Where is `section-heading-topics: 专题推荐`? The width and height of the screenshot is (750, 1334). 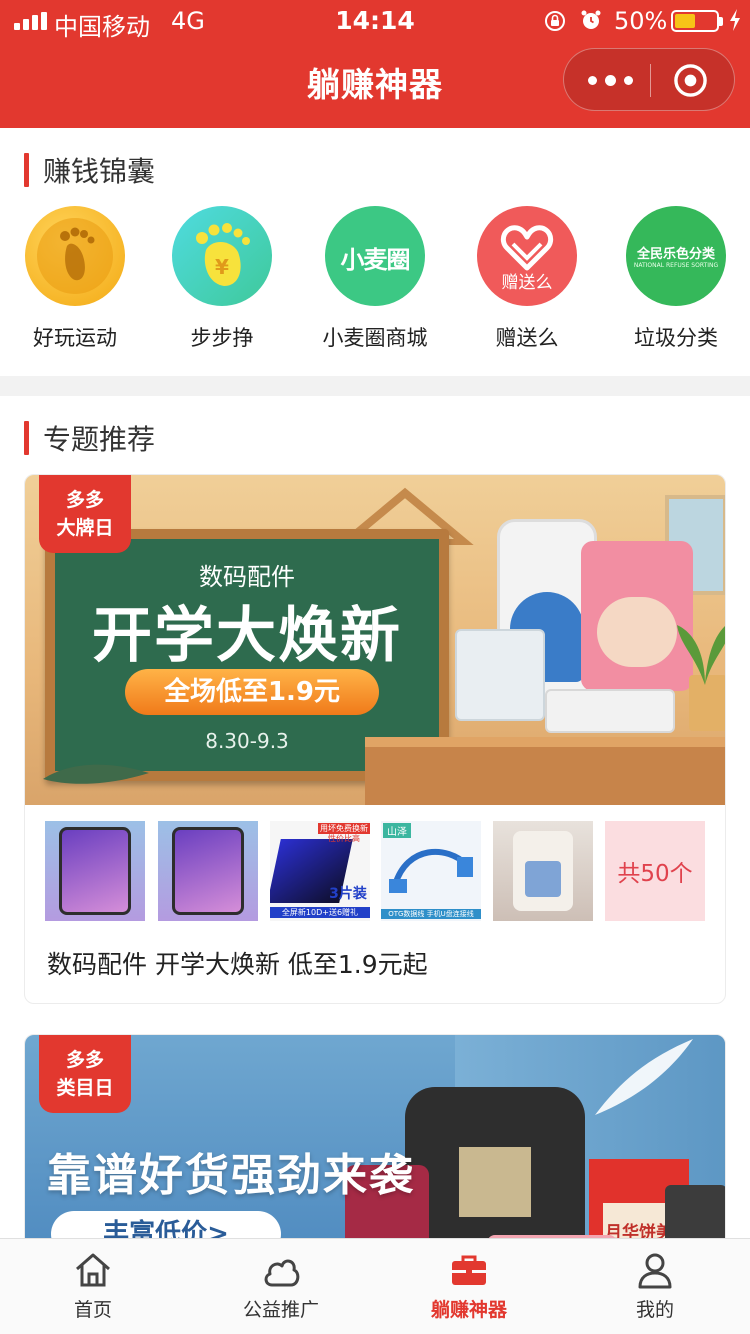 section-heading-topics: 专题推荐 is located at coordinates (89, 438).